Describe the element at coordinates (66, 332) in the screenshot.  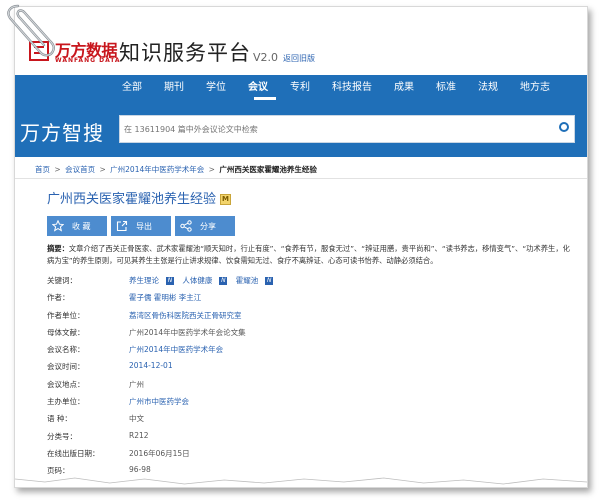
I see `meta-label: 母体文献：` at that location.